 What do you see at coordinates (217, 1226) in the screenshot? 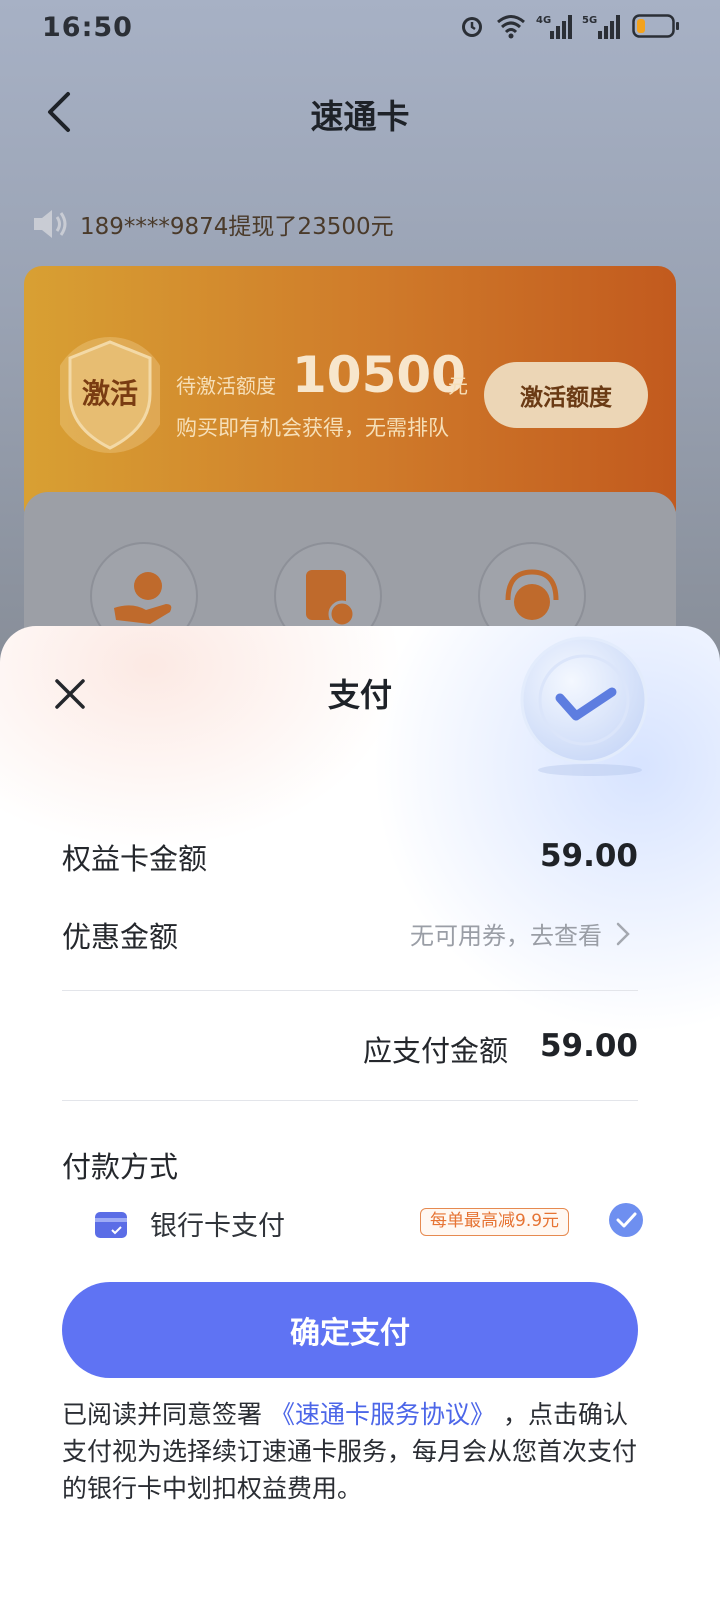
I see `bank-card-label: 银行卡支付` at bounding box center [217, 1226].